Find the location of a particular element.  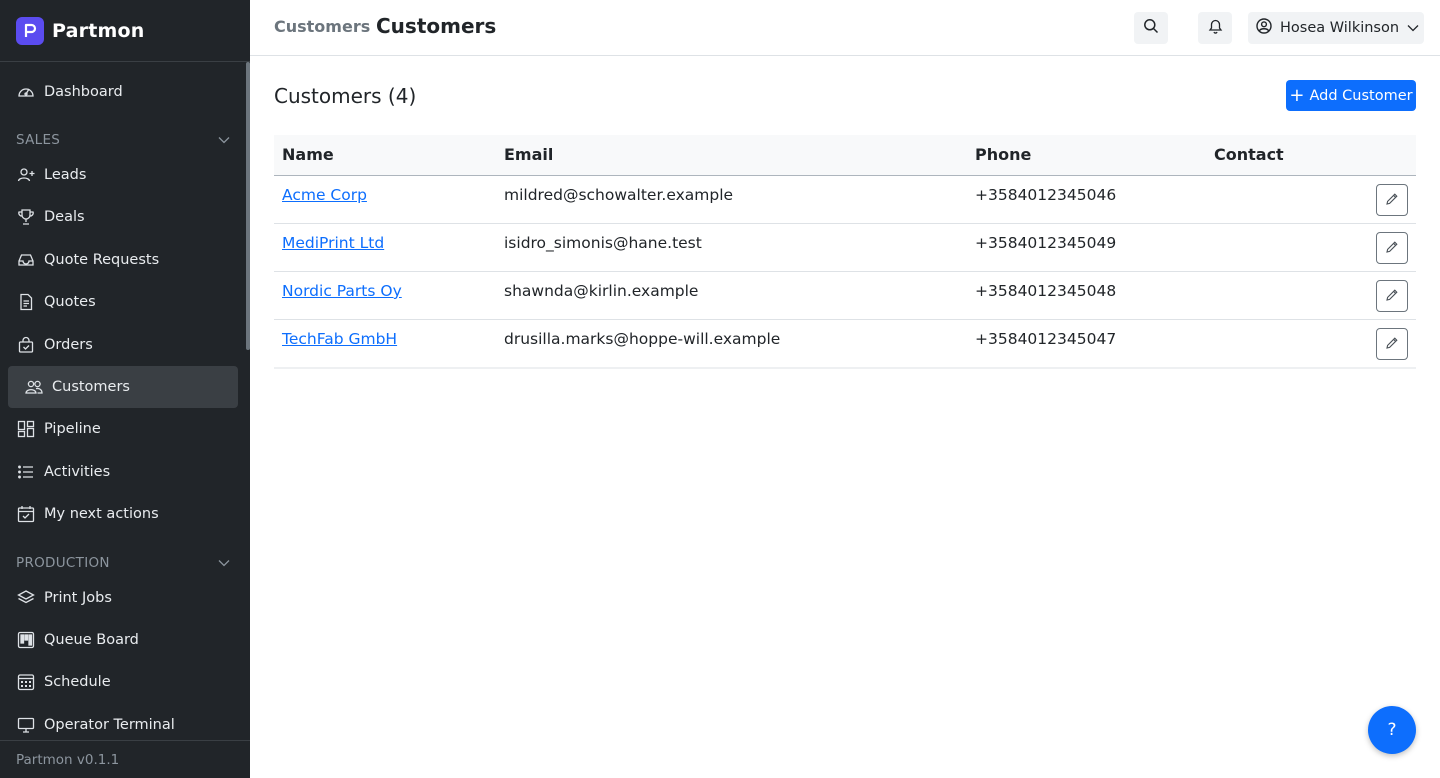

monitor-icon is located at coordinates (26, 725).